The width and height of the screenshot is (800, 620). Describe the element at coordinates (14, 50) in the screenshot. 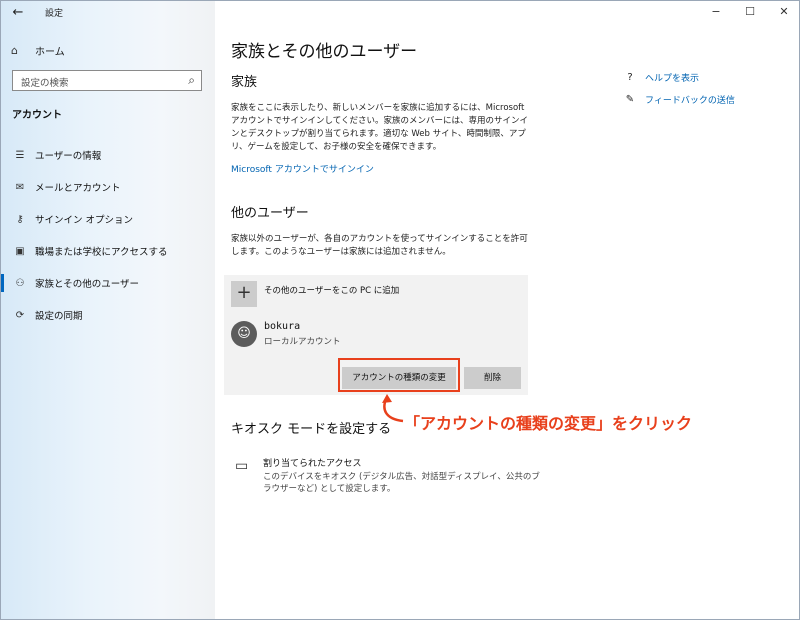

I see `home-icon: ⌂` at that location.